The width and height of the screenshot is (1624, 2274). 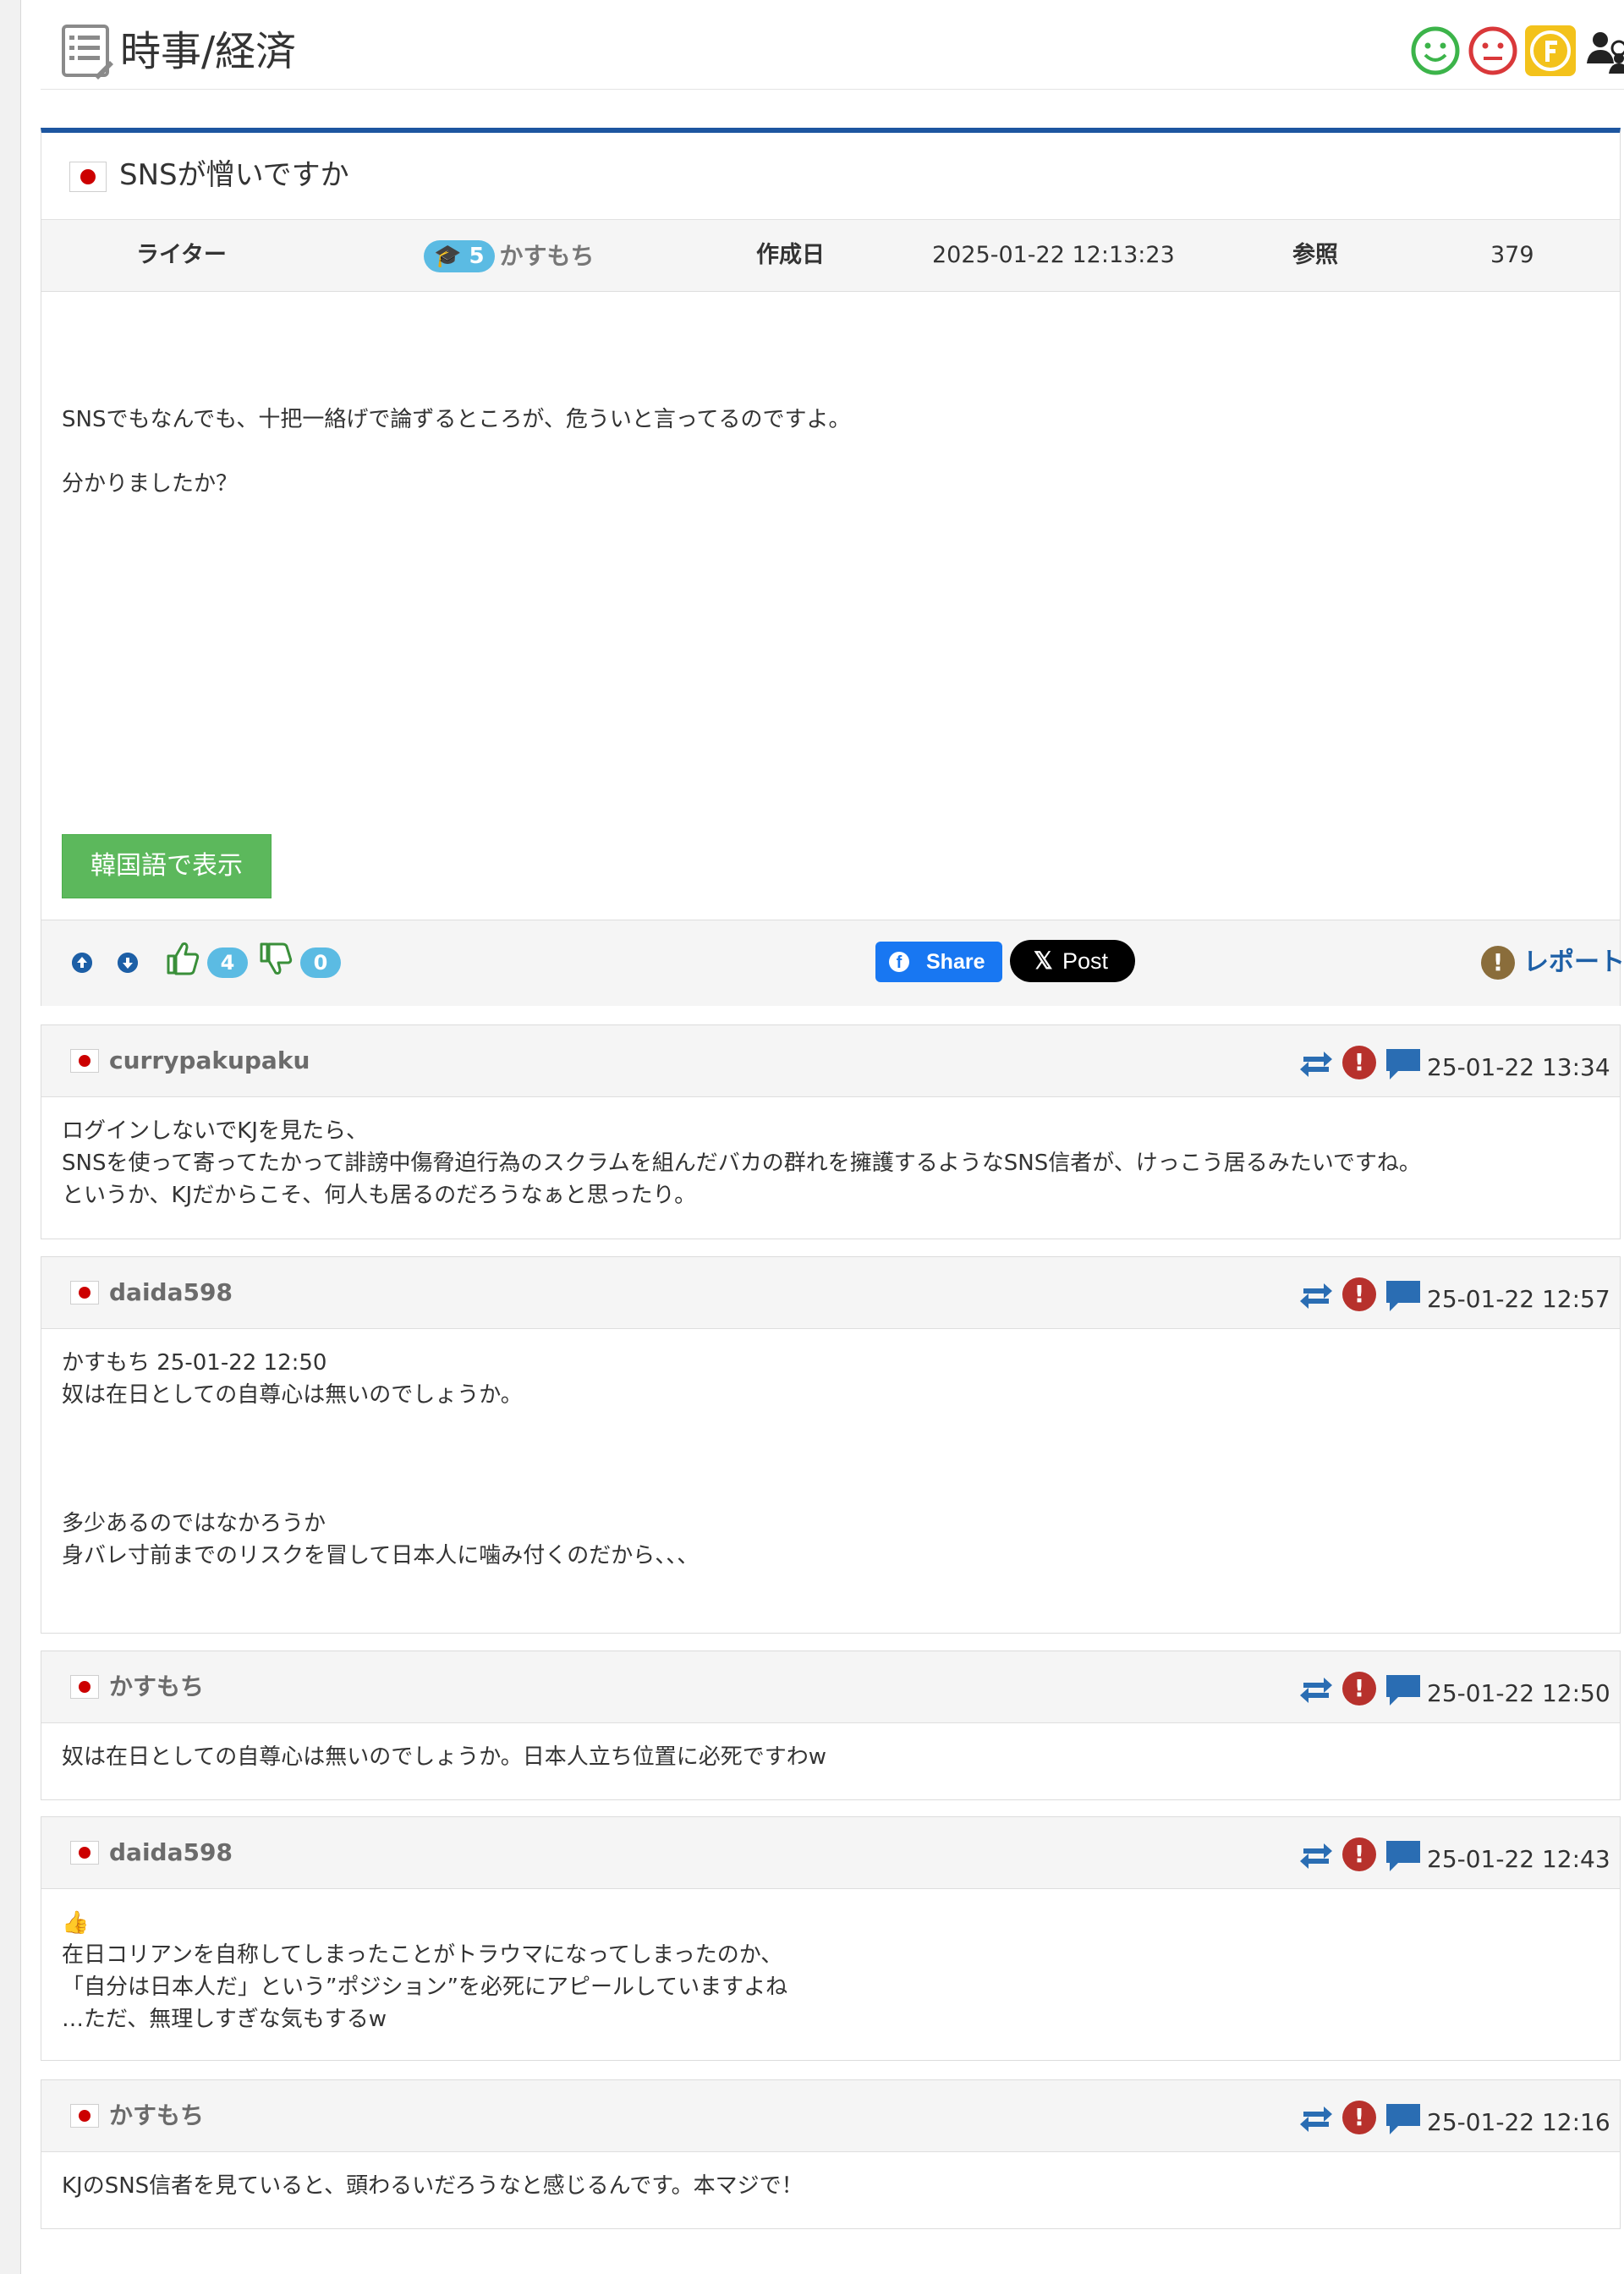 I want to click on comment-body: KJのSNS信者を見ていると、頭わるいだろうなと感じるんです。本マジで！, so click(x=828, y=2186).